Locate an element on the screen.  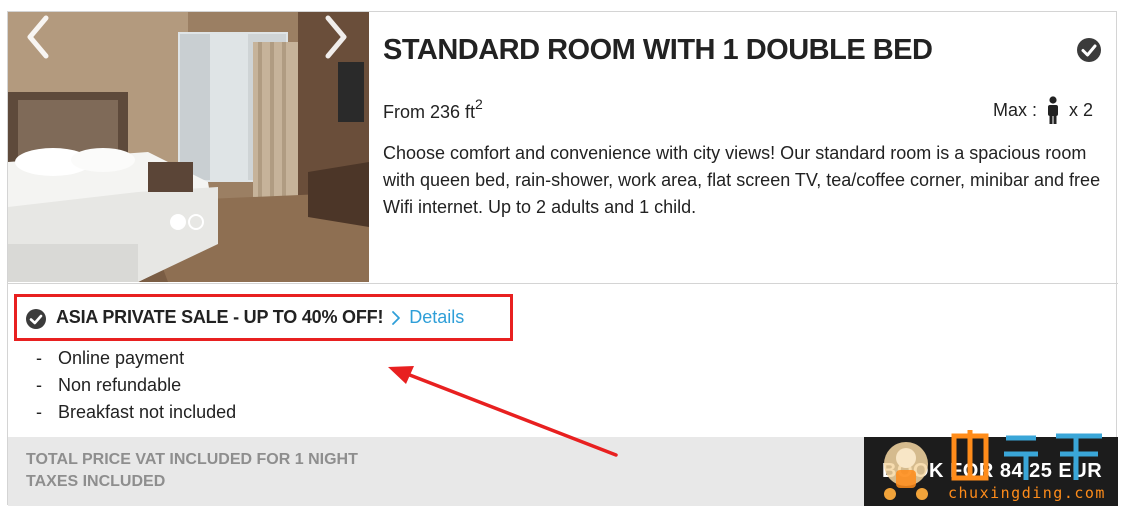
max-count: x 2 is located at coordinates (1080, 109).